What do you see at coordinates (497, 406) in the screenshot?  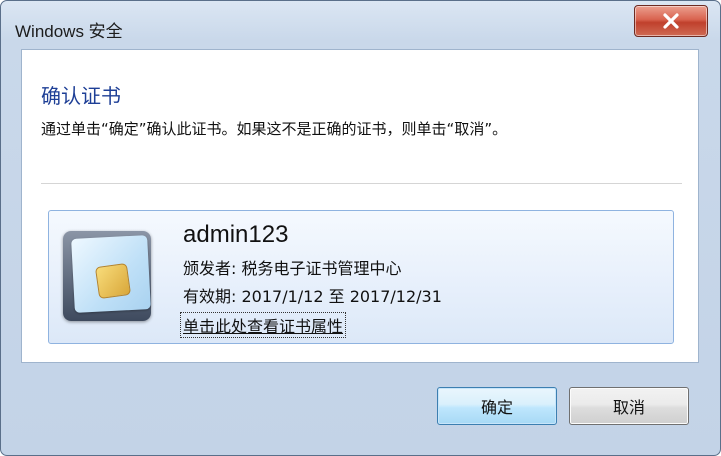 I see `ok-button: 确定` at bounding box center [497, 406].